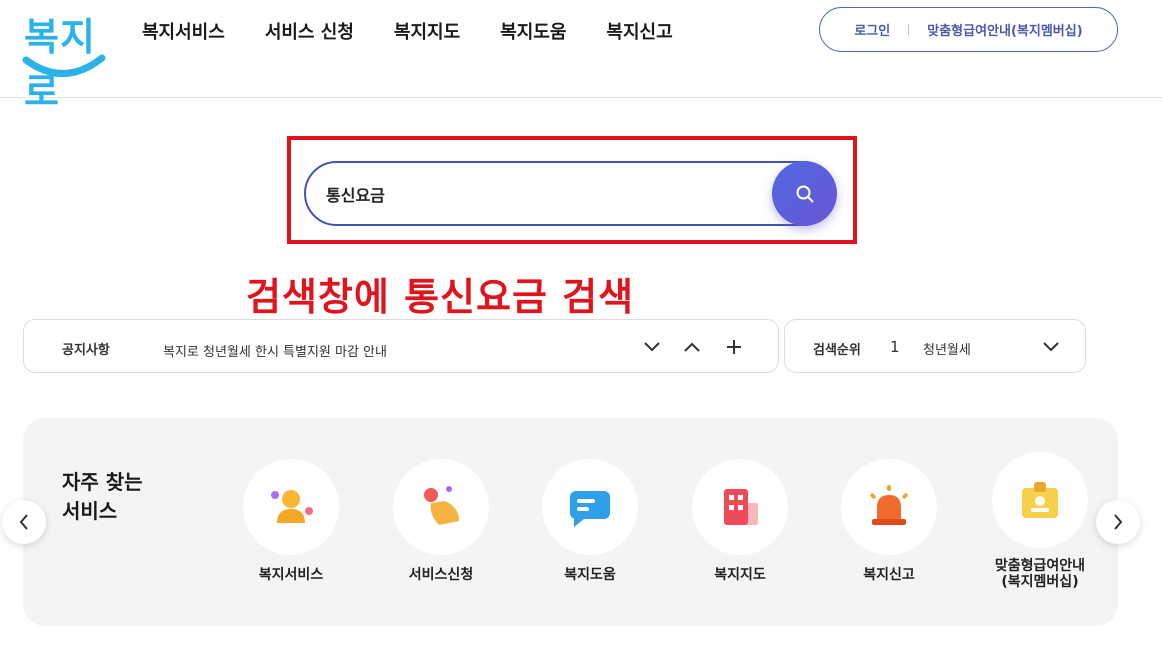 This screenshot has height=647, width=1162. I want to click on search-ranking-bar: 검색순위 1 청년월세, so click(935, 346).